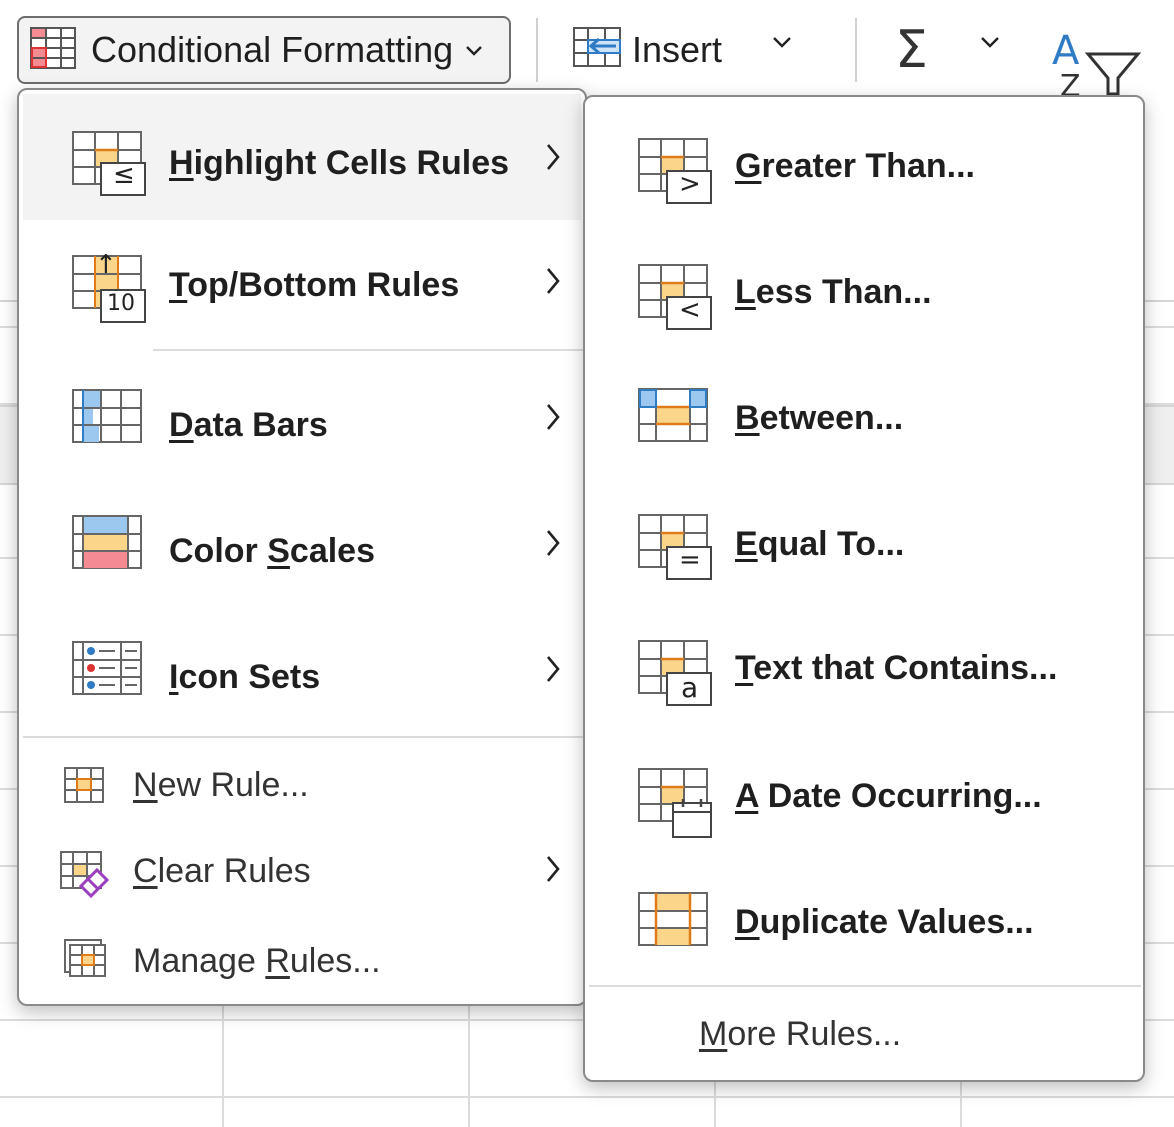  I want to click on insert-label: Insert, so click(677, 49).